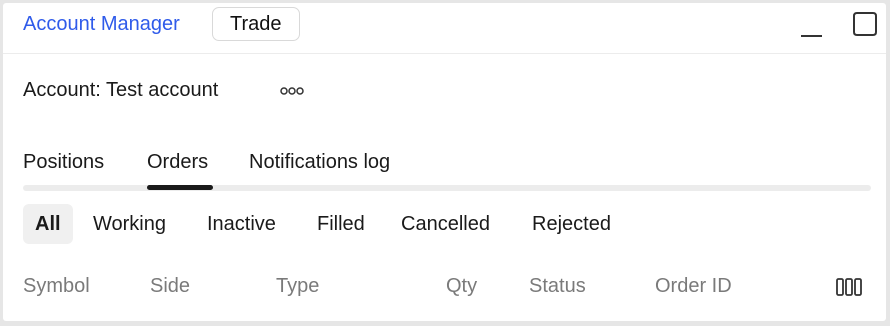 This screenshot has width=890, height=326. Describe the element at coordinates (461, 286) in the screenshot. I see `column-header-qty: Qty` at that location.